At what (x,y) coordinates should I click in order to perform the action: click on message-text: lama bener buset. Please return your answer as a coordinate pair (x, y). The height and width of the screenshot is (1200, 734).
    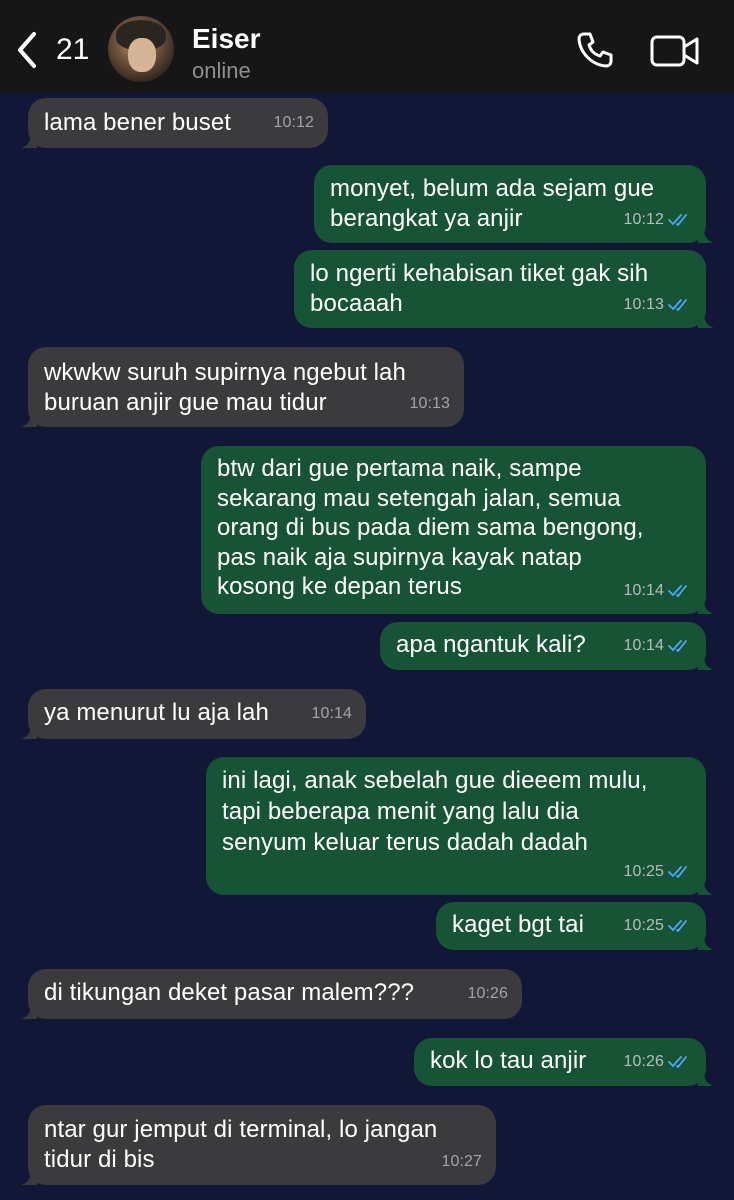
    Looking at the image, I should click on (138, 122).